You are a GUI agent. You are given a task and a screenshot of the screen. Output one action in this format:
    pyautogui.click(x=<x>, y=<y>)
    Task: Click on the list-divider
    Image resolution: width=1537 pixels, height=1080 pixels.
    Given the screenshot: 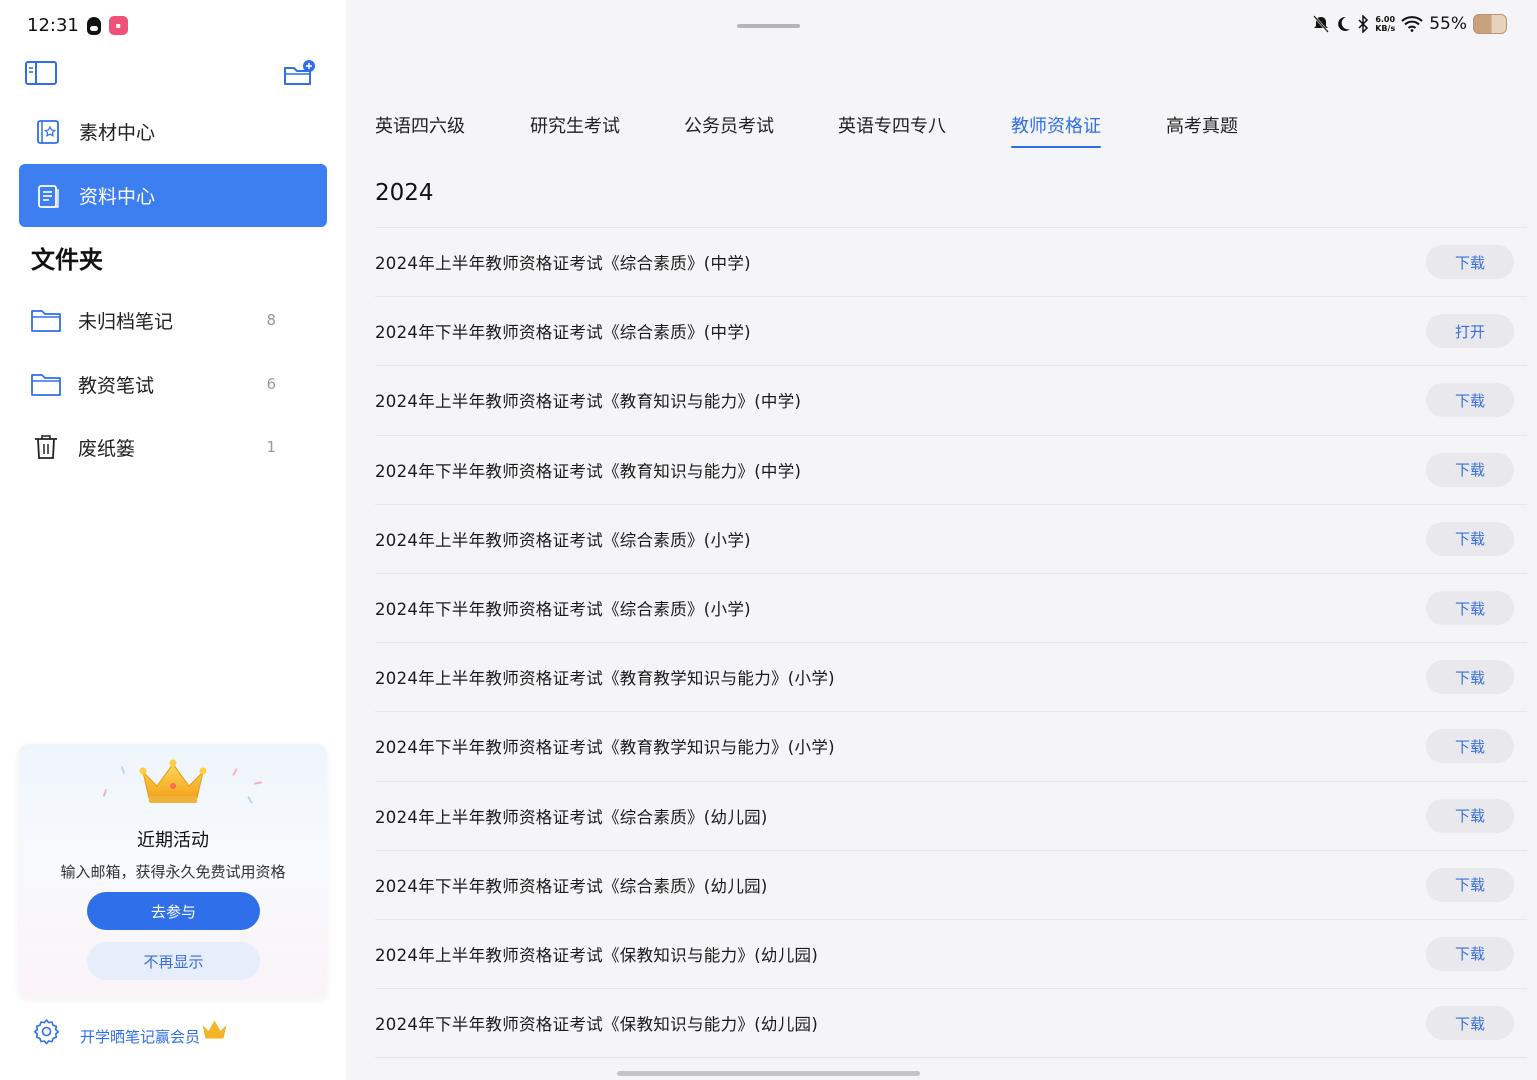 What is the action you would take?
    pyautogui.click(x=951, y=1058)
    